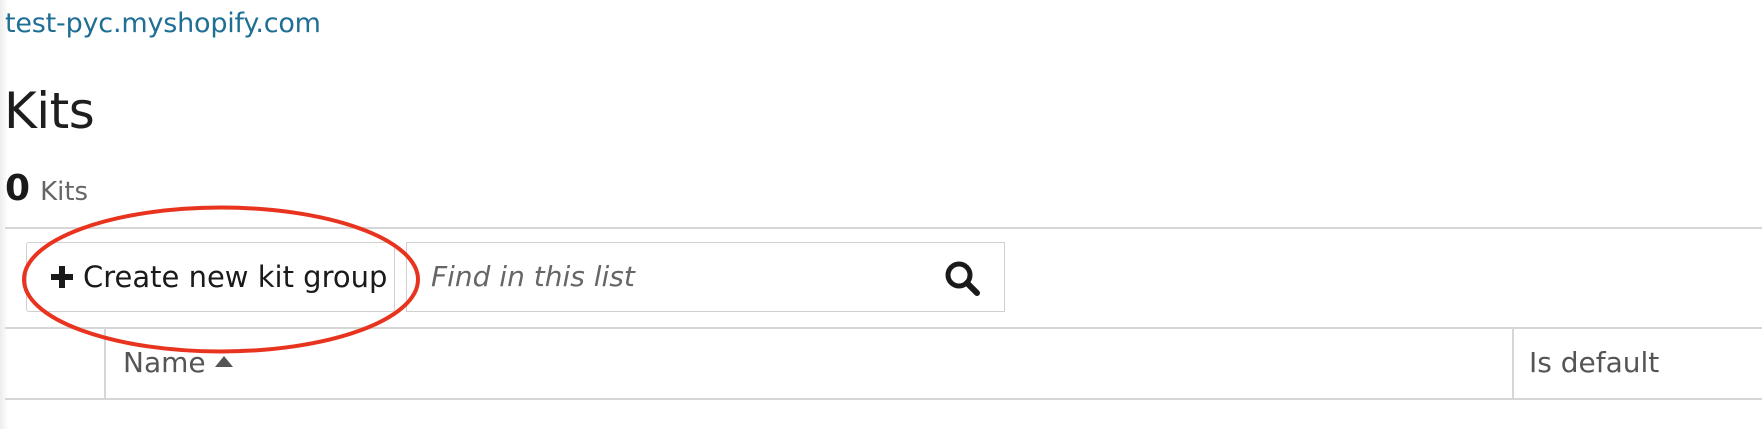  I want to click on search-icon, so click(962, 278).